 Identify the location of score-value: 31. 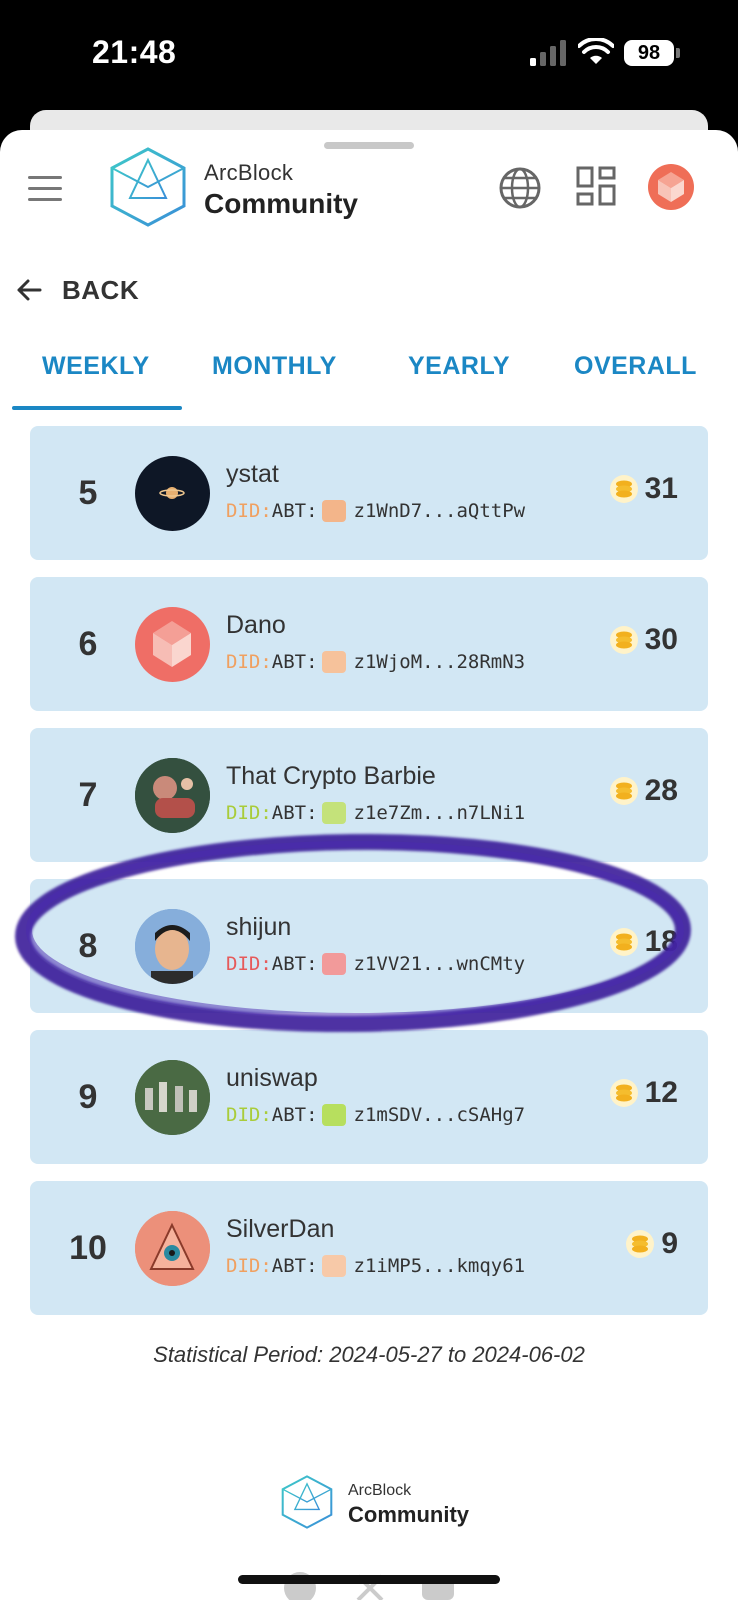
(661, 488).